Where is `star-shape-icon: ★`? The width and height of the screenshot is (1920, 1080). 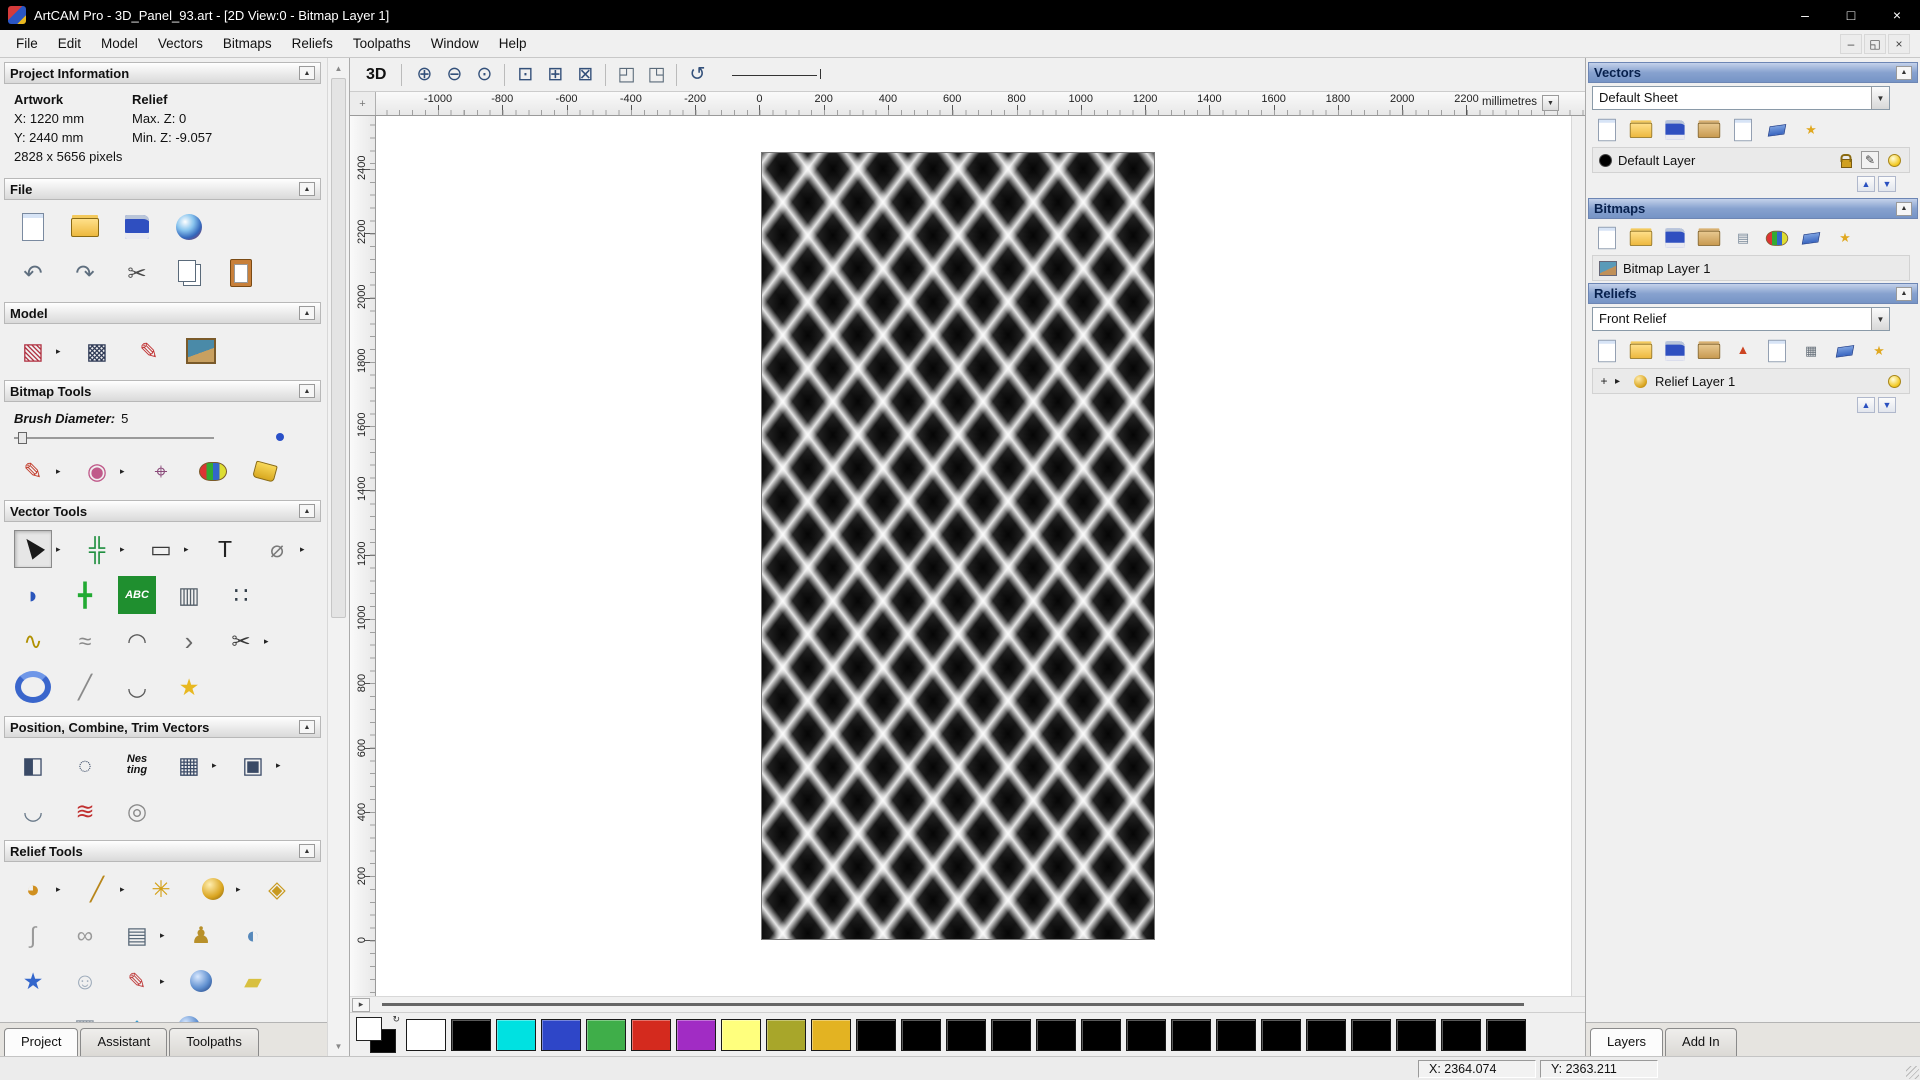
star-shape-icon: ★ is located at coordinates (33, 981).